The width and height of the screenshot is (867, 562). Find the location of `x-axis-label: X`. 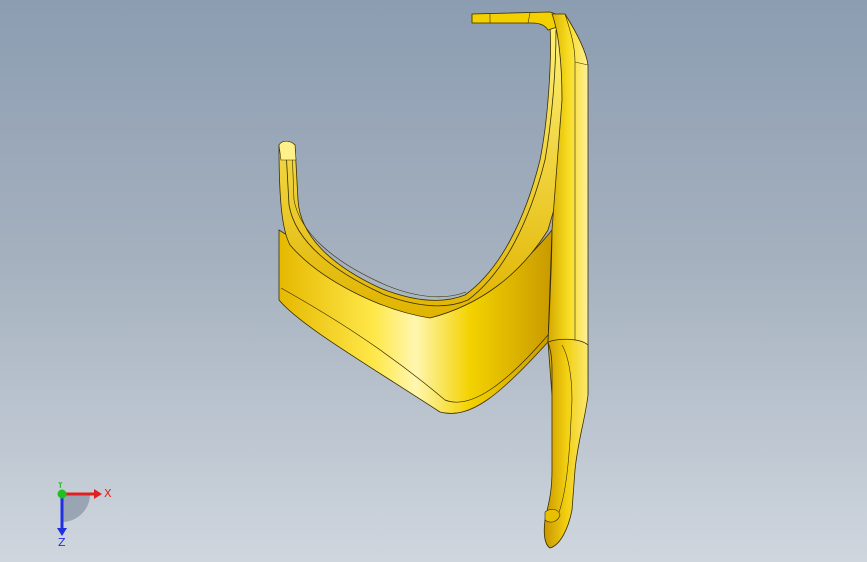

x-axis-label: X is located at coordinates (108, 493).